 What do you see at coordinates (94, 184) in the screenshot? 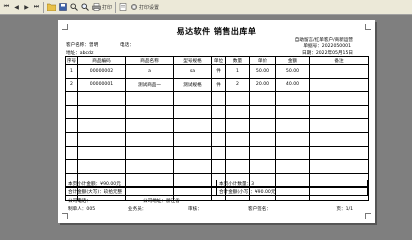
I see `page-total-amount: 本页小计金额：¥90.00元` at bounding box center [94, 184].